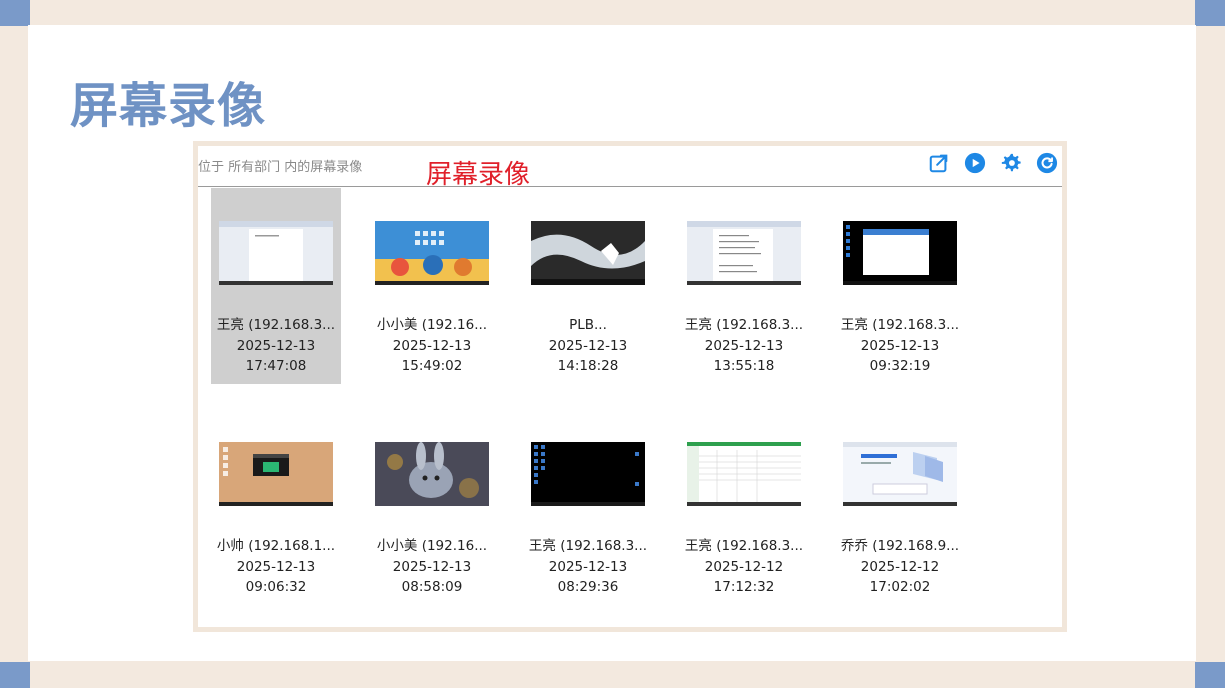 Image resolution: width=1225 pixels, height=688 pixels. What do you see at coordinates (276, 587) in the screenshot?
I see `recording-time: 09:06:32` at bounding box center [276, 587].